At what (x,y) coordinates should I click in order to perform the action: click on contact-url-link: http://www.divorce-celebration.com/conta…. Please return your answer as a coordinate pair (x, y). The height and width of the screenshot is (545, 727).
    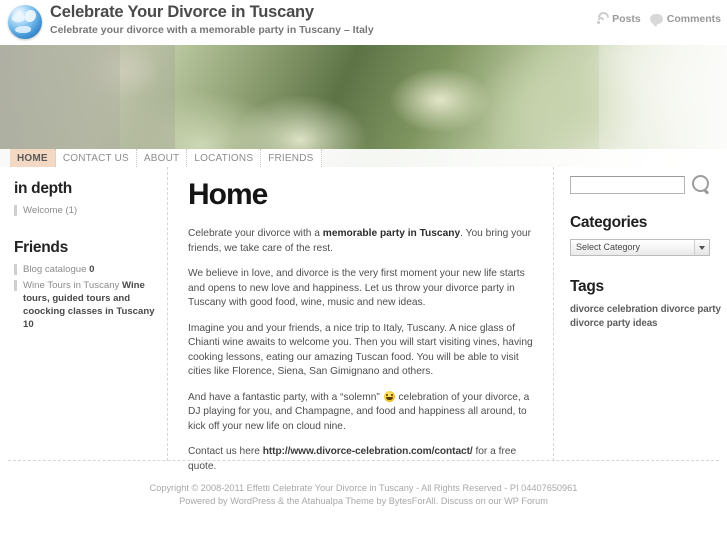
    Looking at the image, I should click on (368, 451).